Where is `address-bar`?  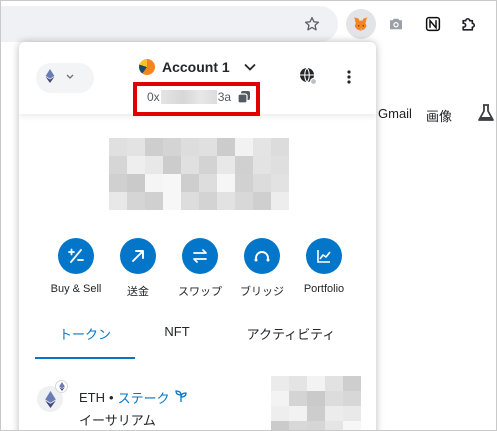
address-bar is located at coordinates (169, 24).